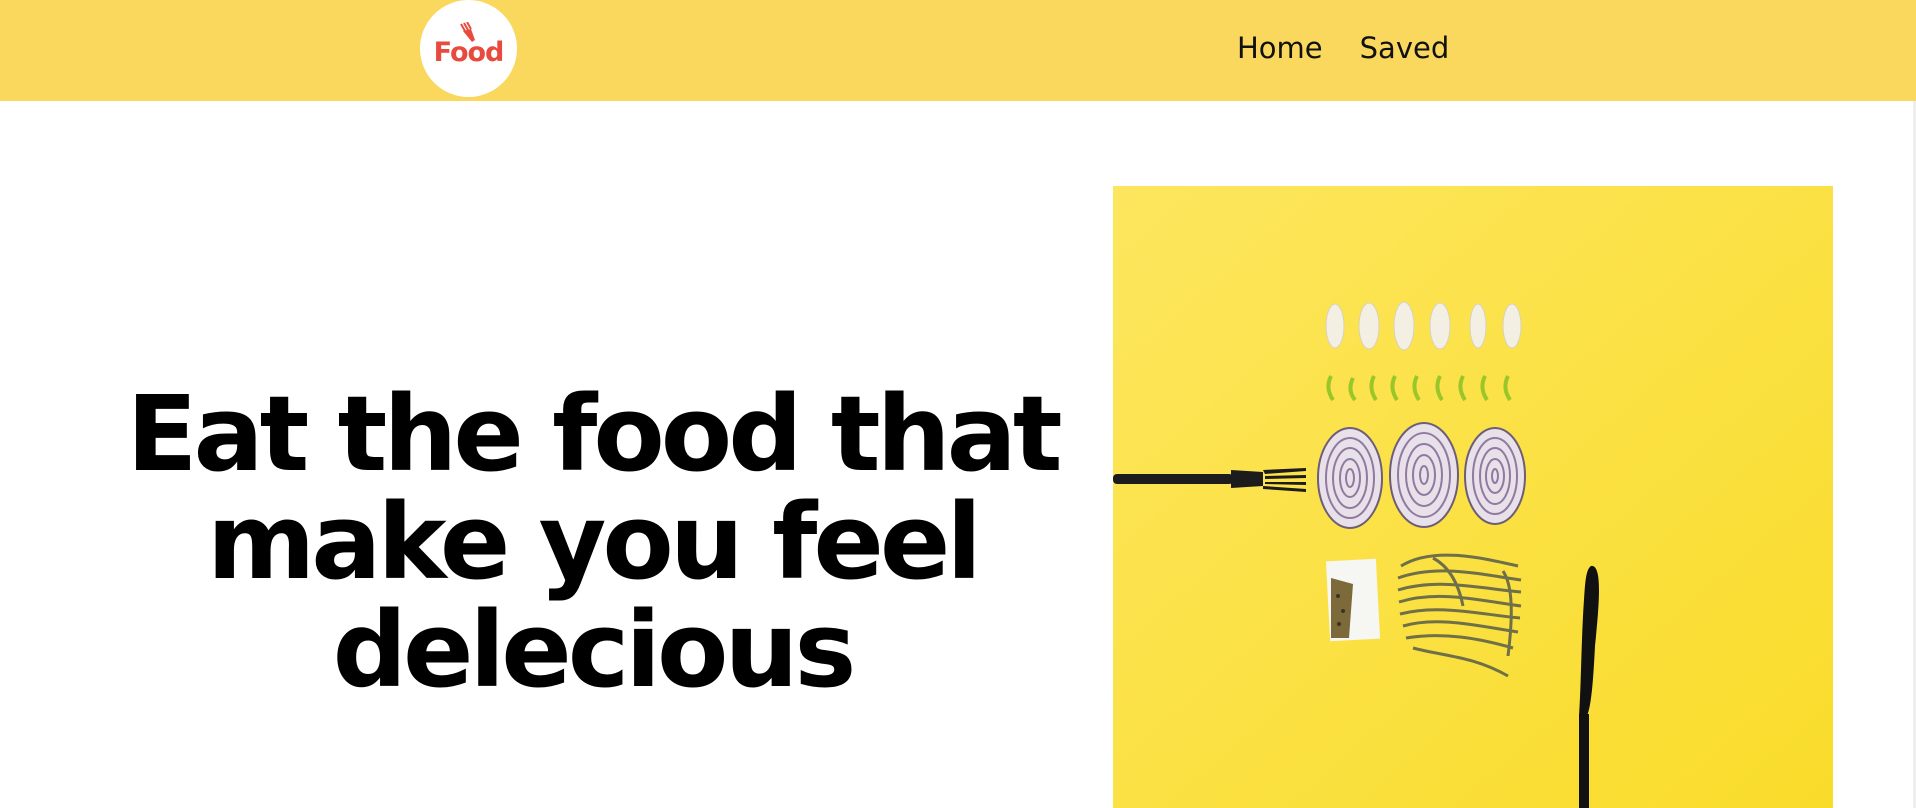 This screenshot has height=808, width=1916. I want to click on main-nav: Home Saved, so click(1343, 48).